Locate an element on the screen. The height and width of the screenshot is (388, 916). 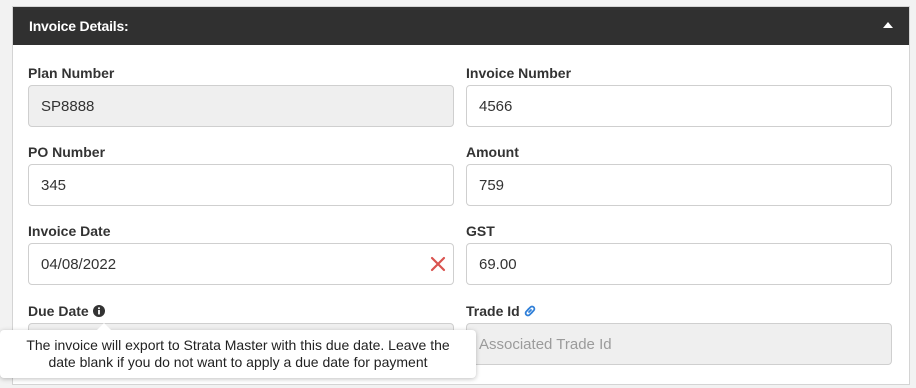
trade-id-label-text: Trade Id is located at coordinates (493, 311).